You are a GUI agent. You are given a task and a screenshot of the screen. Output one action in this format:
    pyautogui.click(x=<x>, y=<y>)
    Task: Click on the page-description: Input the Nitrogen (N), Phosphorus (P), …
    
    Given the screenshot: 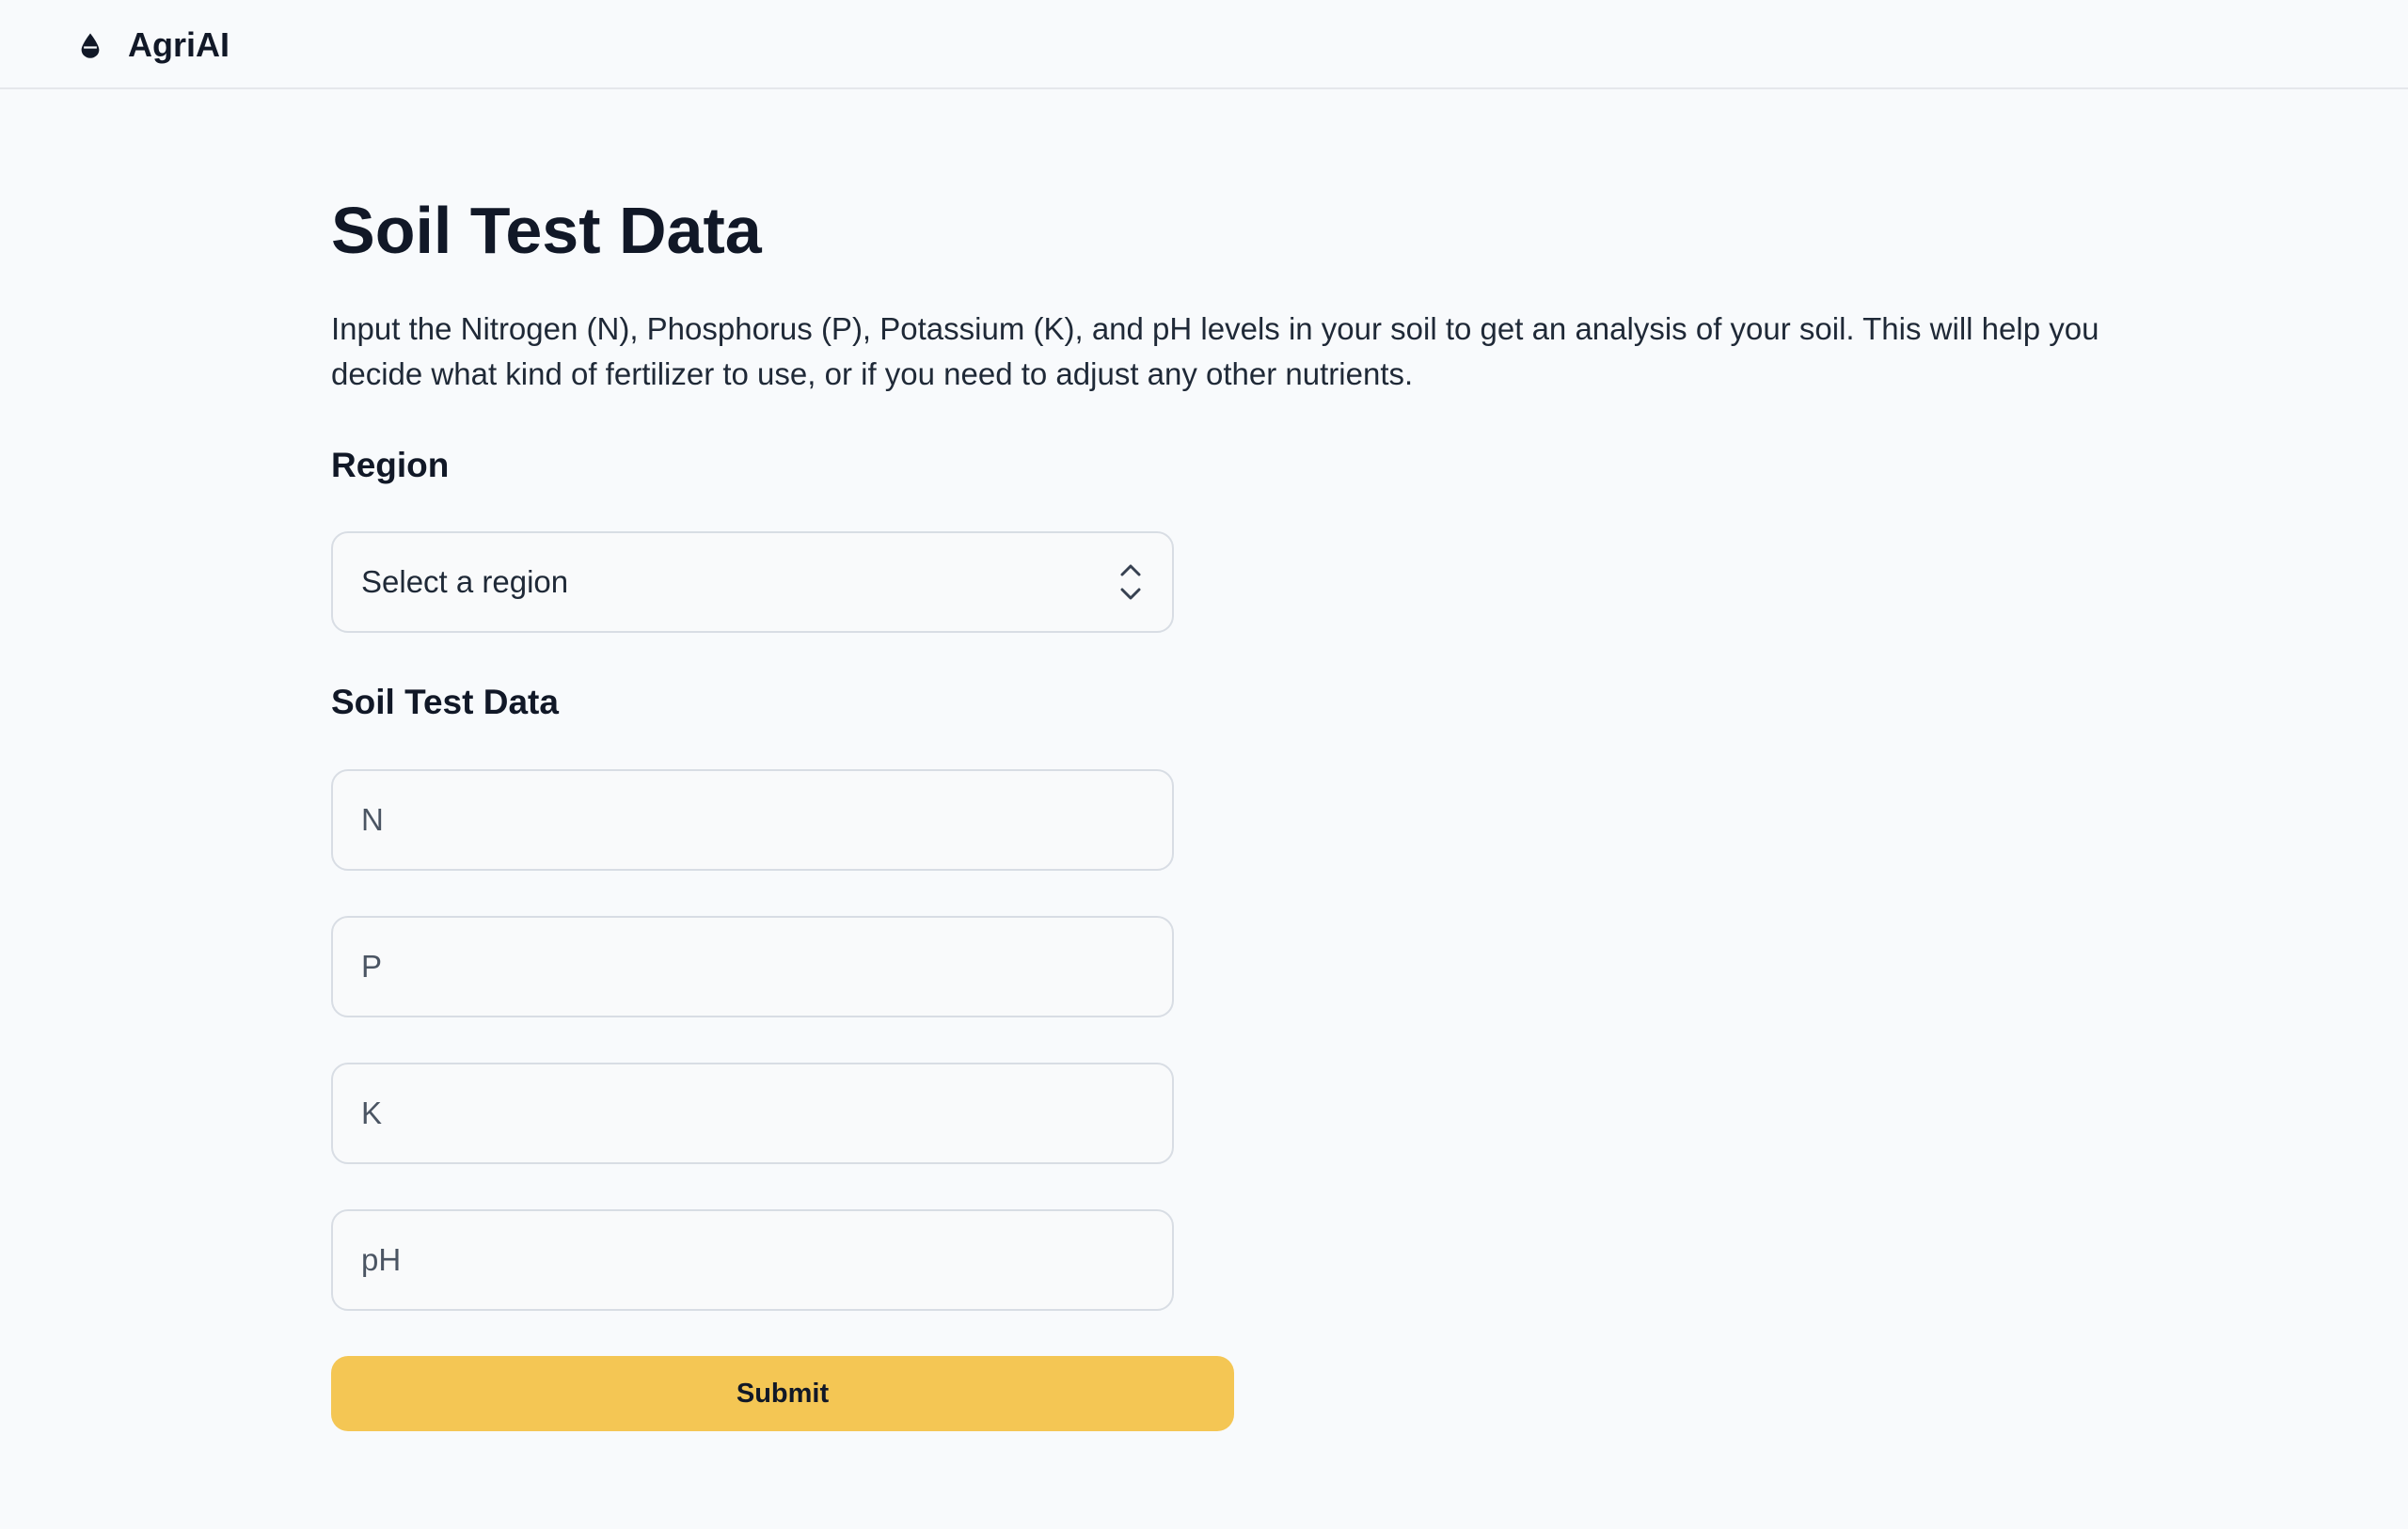 What is the action you would take?
    pyautogui.click(x=1215, y=351)
    